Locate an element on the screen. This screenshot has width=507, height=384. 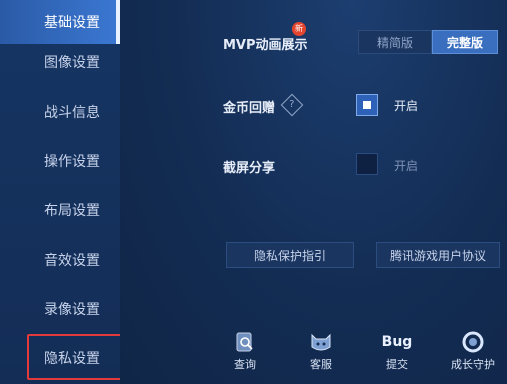
sidebar-item-label: 操作设置 is located at coordinates (72, 162).